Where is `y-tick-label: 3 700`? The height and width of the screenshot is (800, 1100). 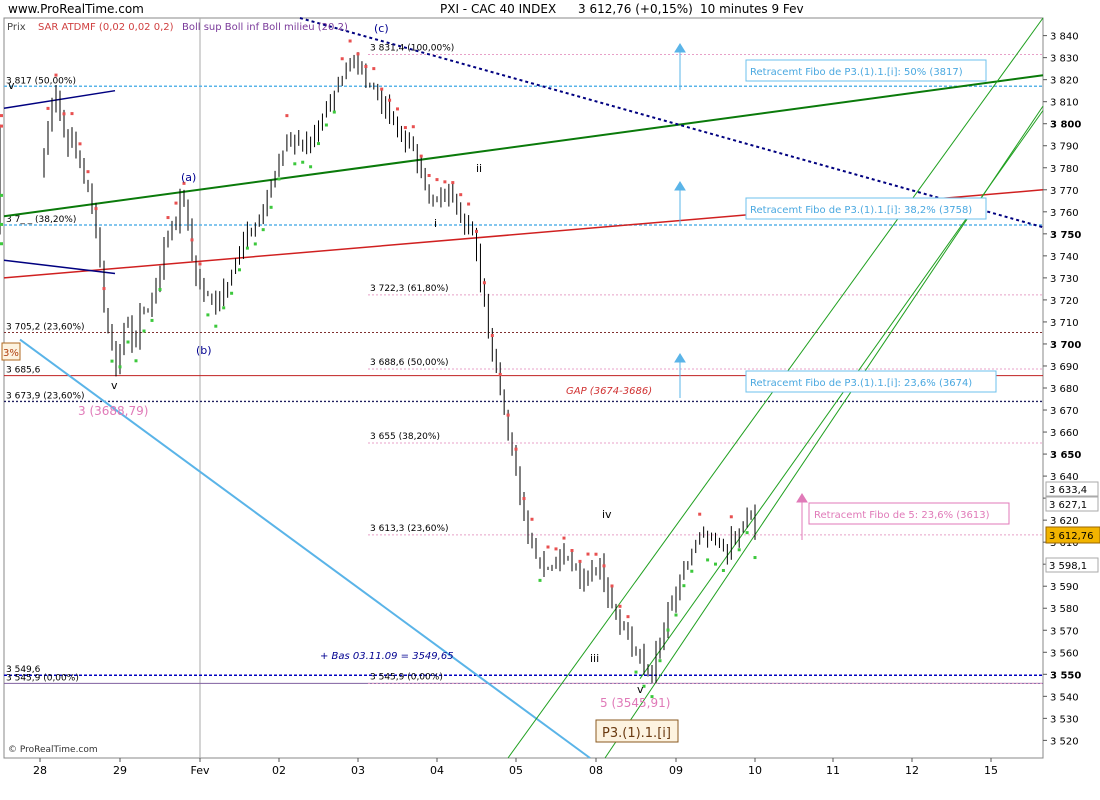 y-tick-label: 3 700 is located at coordinates (1065, 345).